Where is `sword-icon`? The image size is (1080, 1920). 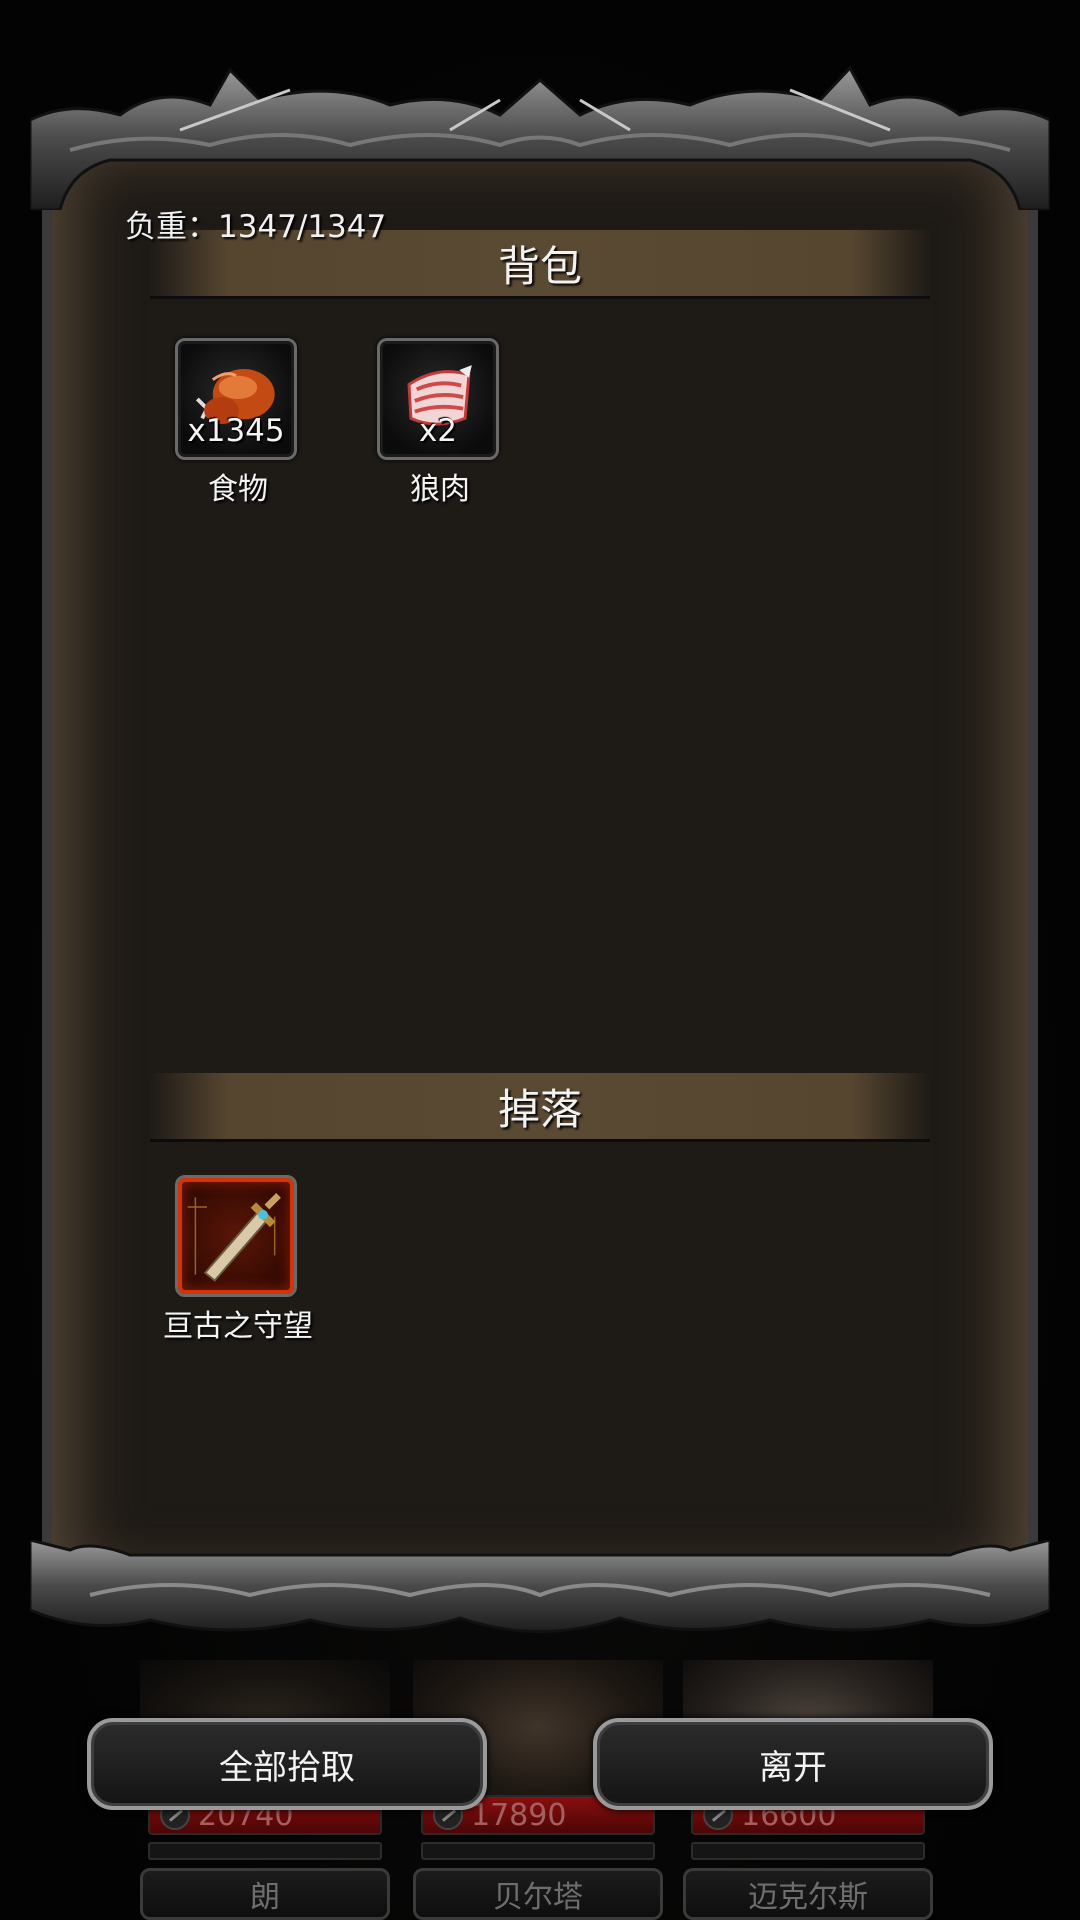
sword-icon is located at coordinates (234, 1237).